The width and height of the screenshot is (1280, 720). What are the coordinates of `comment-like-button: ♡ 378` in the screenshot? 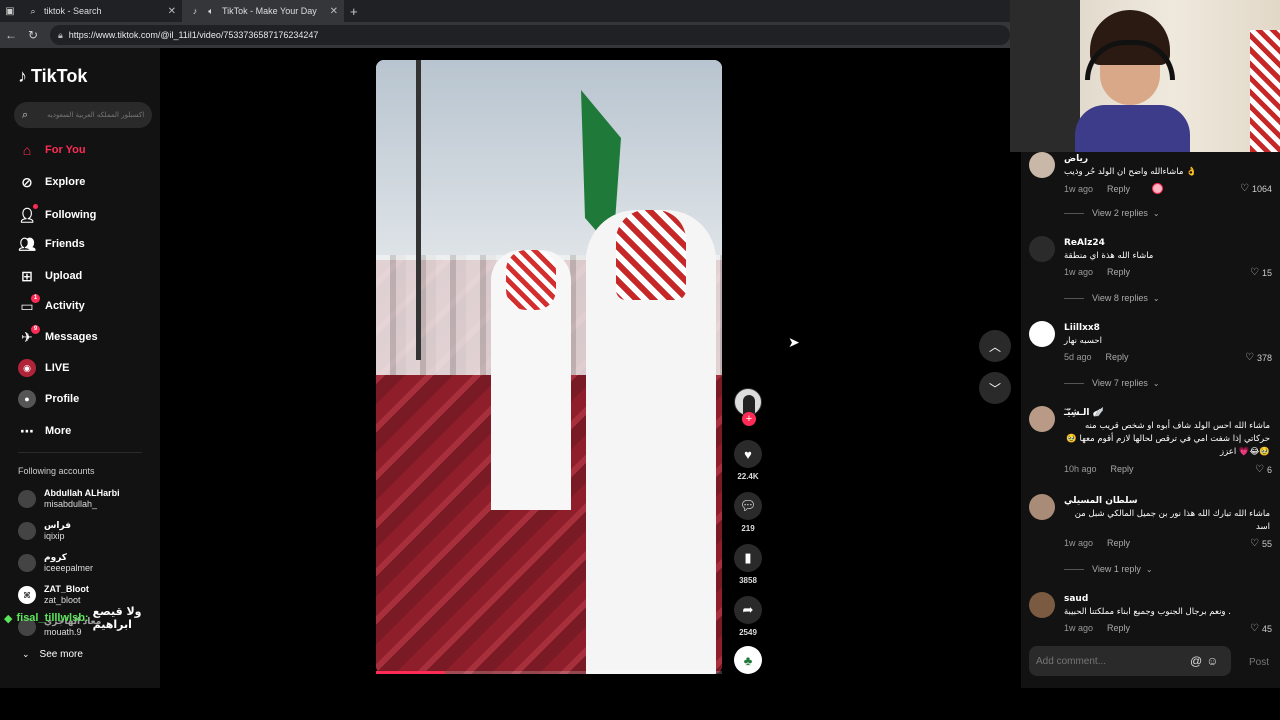 It's located at (1258, 357).